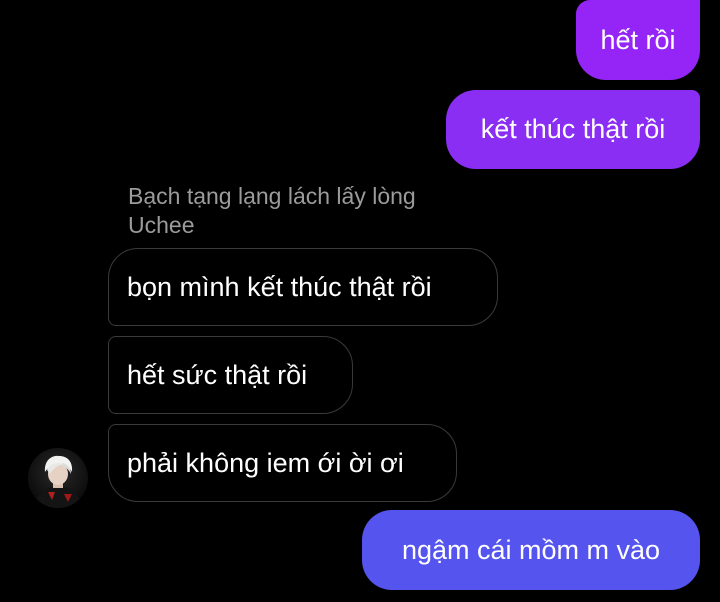  I want to click on message-text: hết rồi, so click(638, 39).